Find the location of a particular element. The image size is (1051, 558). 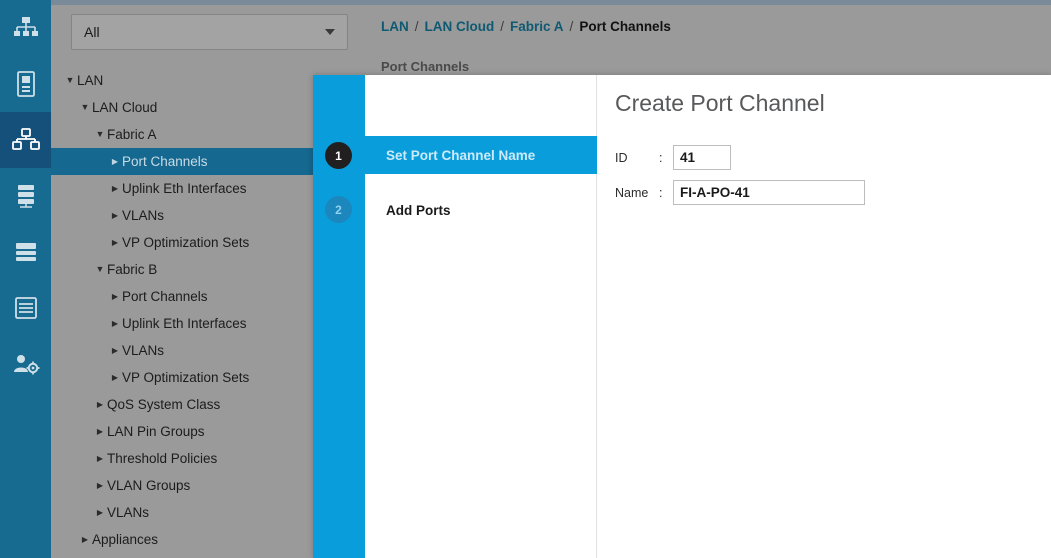

breadcrumb: LAN / LAN Cloud / Fabric A / Port Channels is located at coordinates (526, 26).